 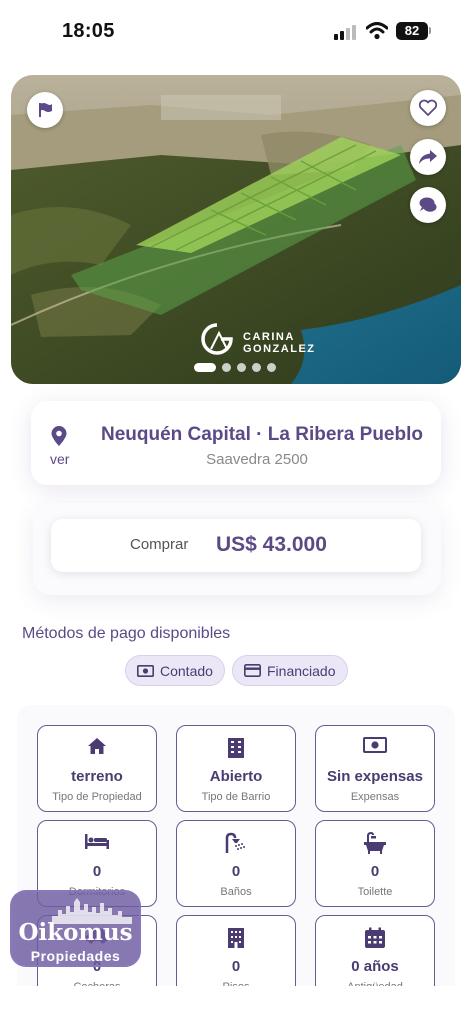 I want to click on payment-chip-label: Financiado, so click(x=301, y=670).